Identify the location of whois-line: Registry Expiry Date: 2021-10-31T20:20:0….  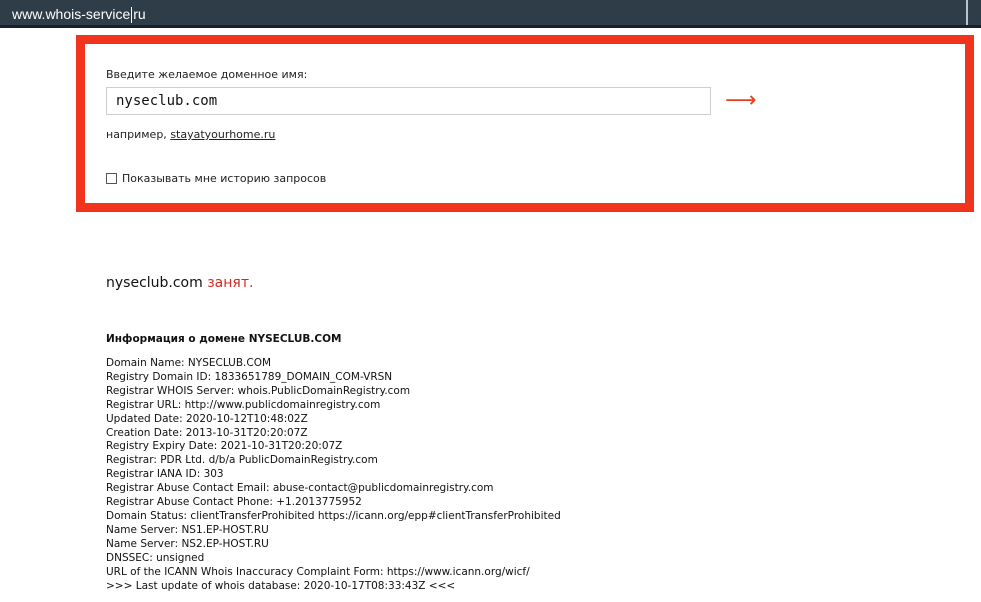
(224, 446).